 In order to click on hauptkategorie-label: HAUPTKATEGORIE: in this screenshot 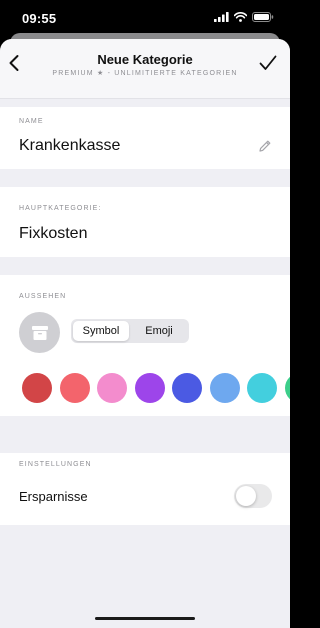, I will do `click(60, 208)`.